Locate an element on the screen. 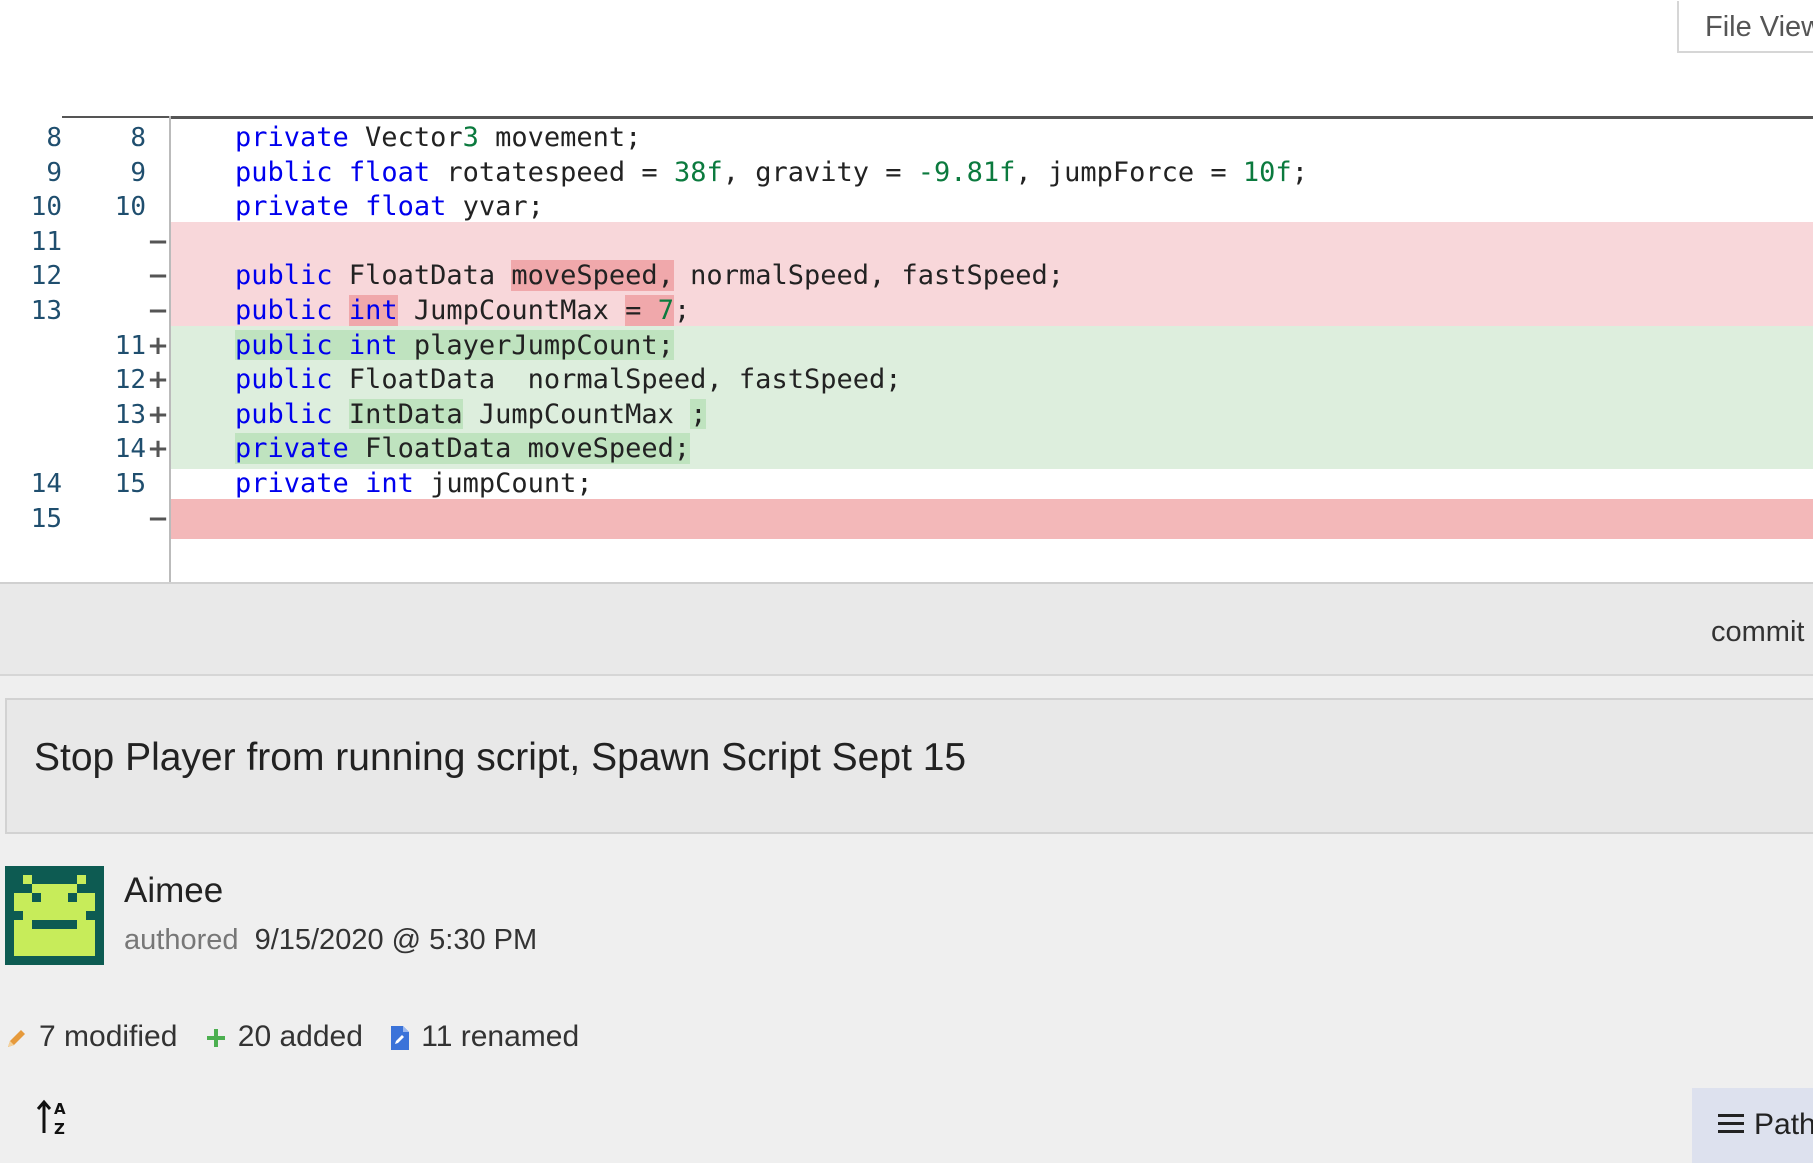  path-view-label: Path is located at coordinates (1783, 1124).